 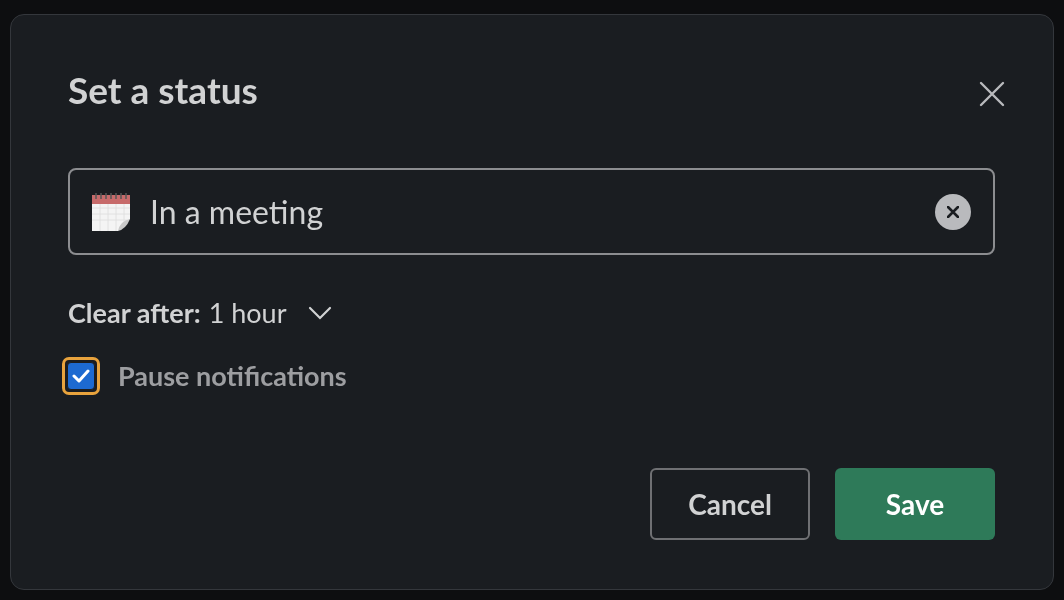 What do you see at coordinates (163, 89) in the screenshot?
I see `dialog-title: Set a status` at bounding box center [163, 89].